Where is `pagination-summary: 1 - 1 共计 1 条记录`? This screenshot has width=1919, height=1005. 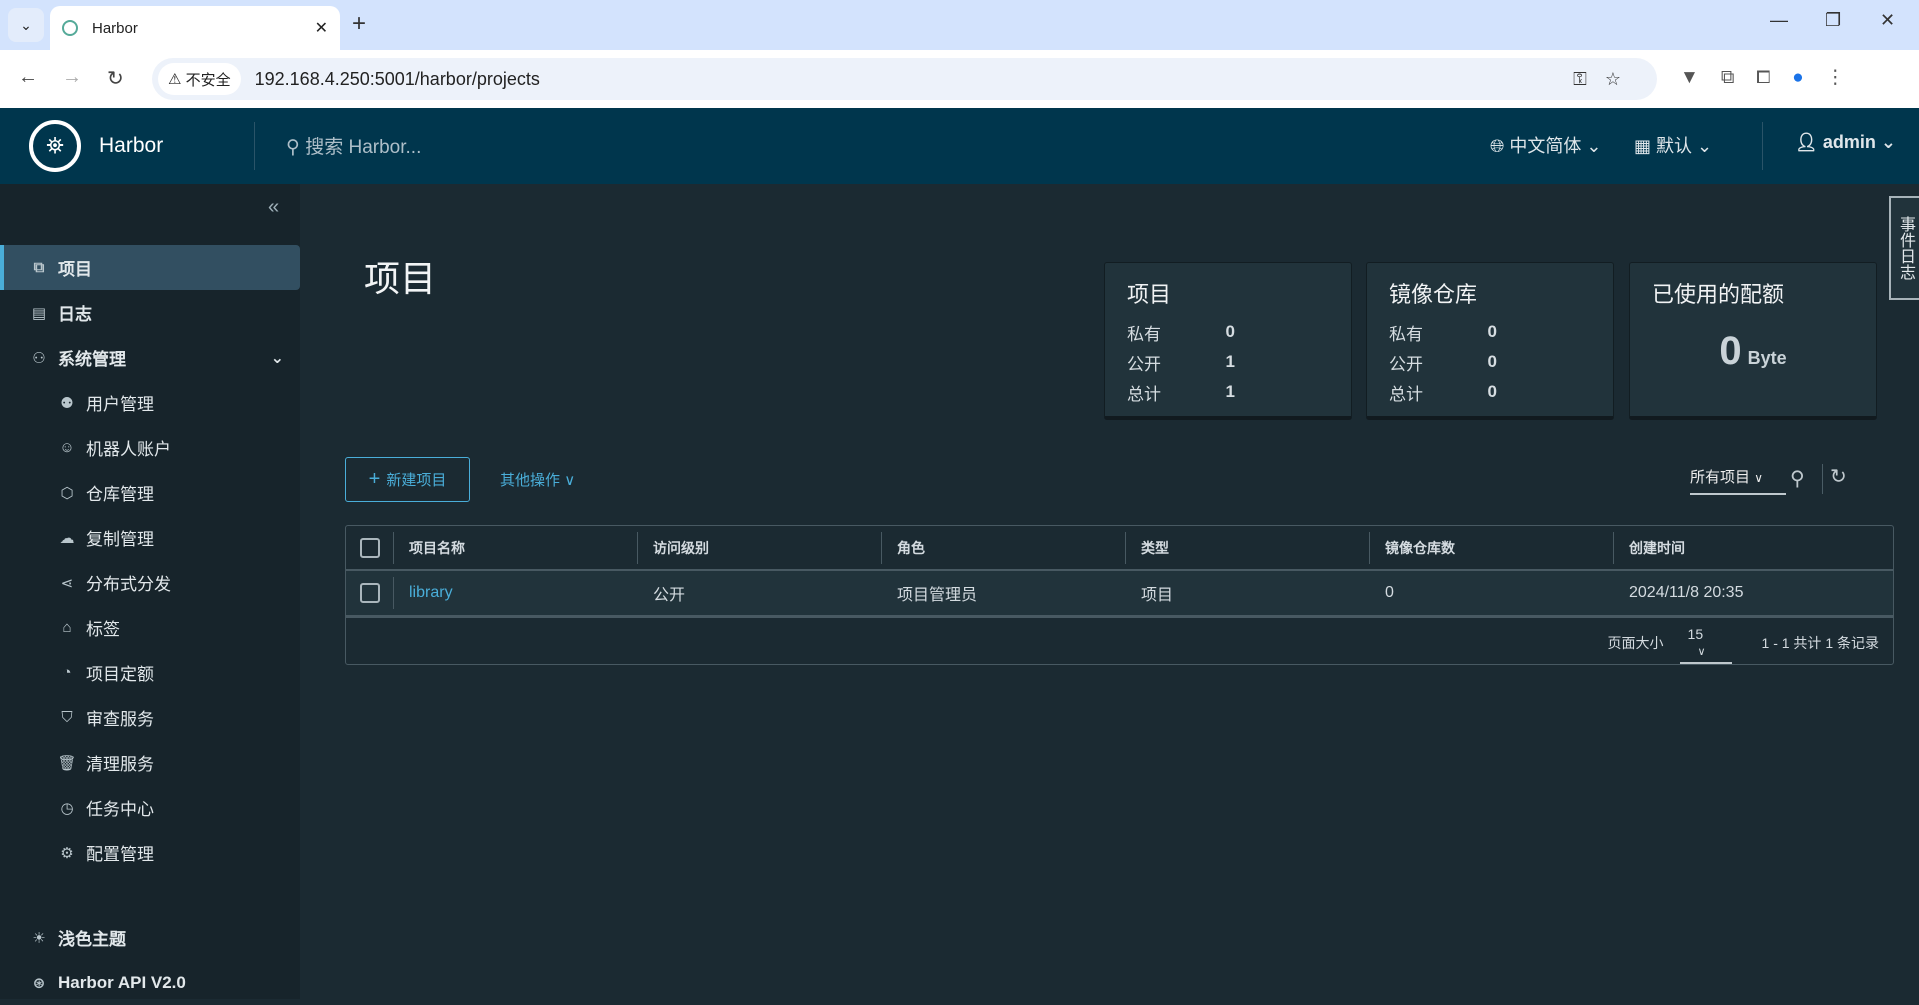
pagination-summary: 1 - 1 共计 1 条记录 is located at coordinates (1820, 643).